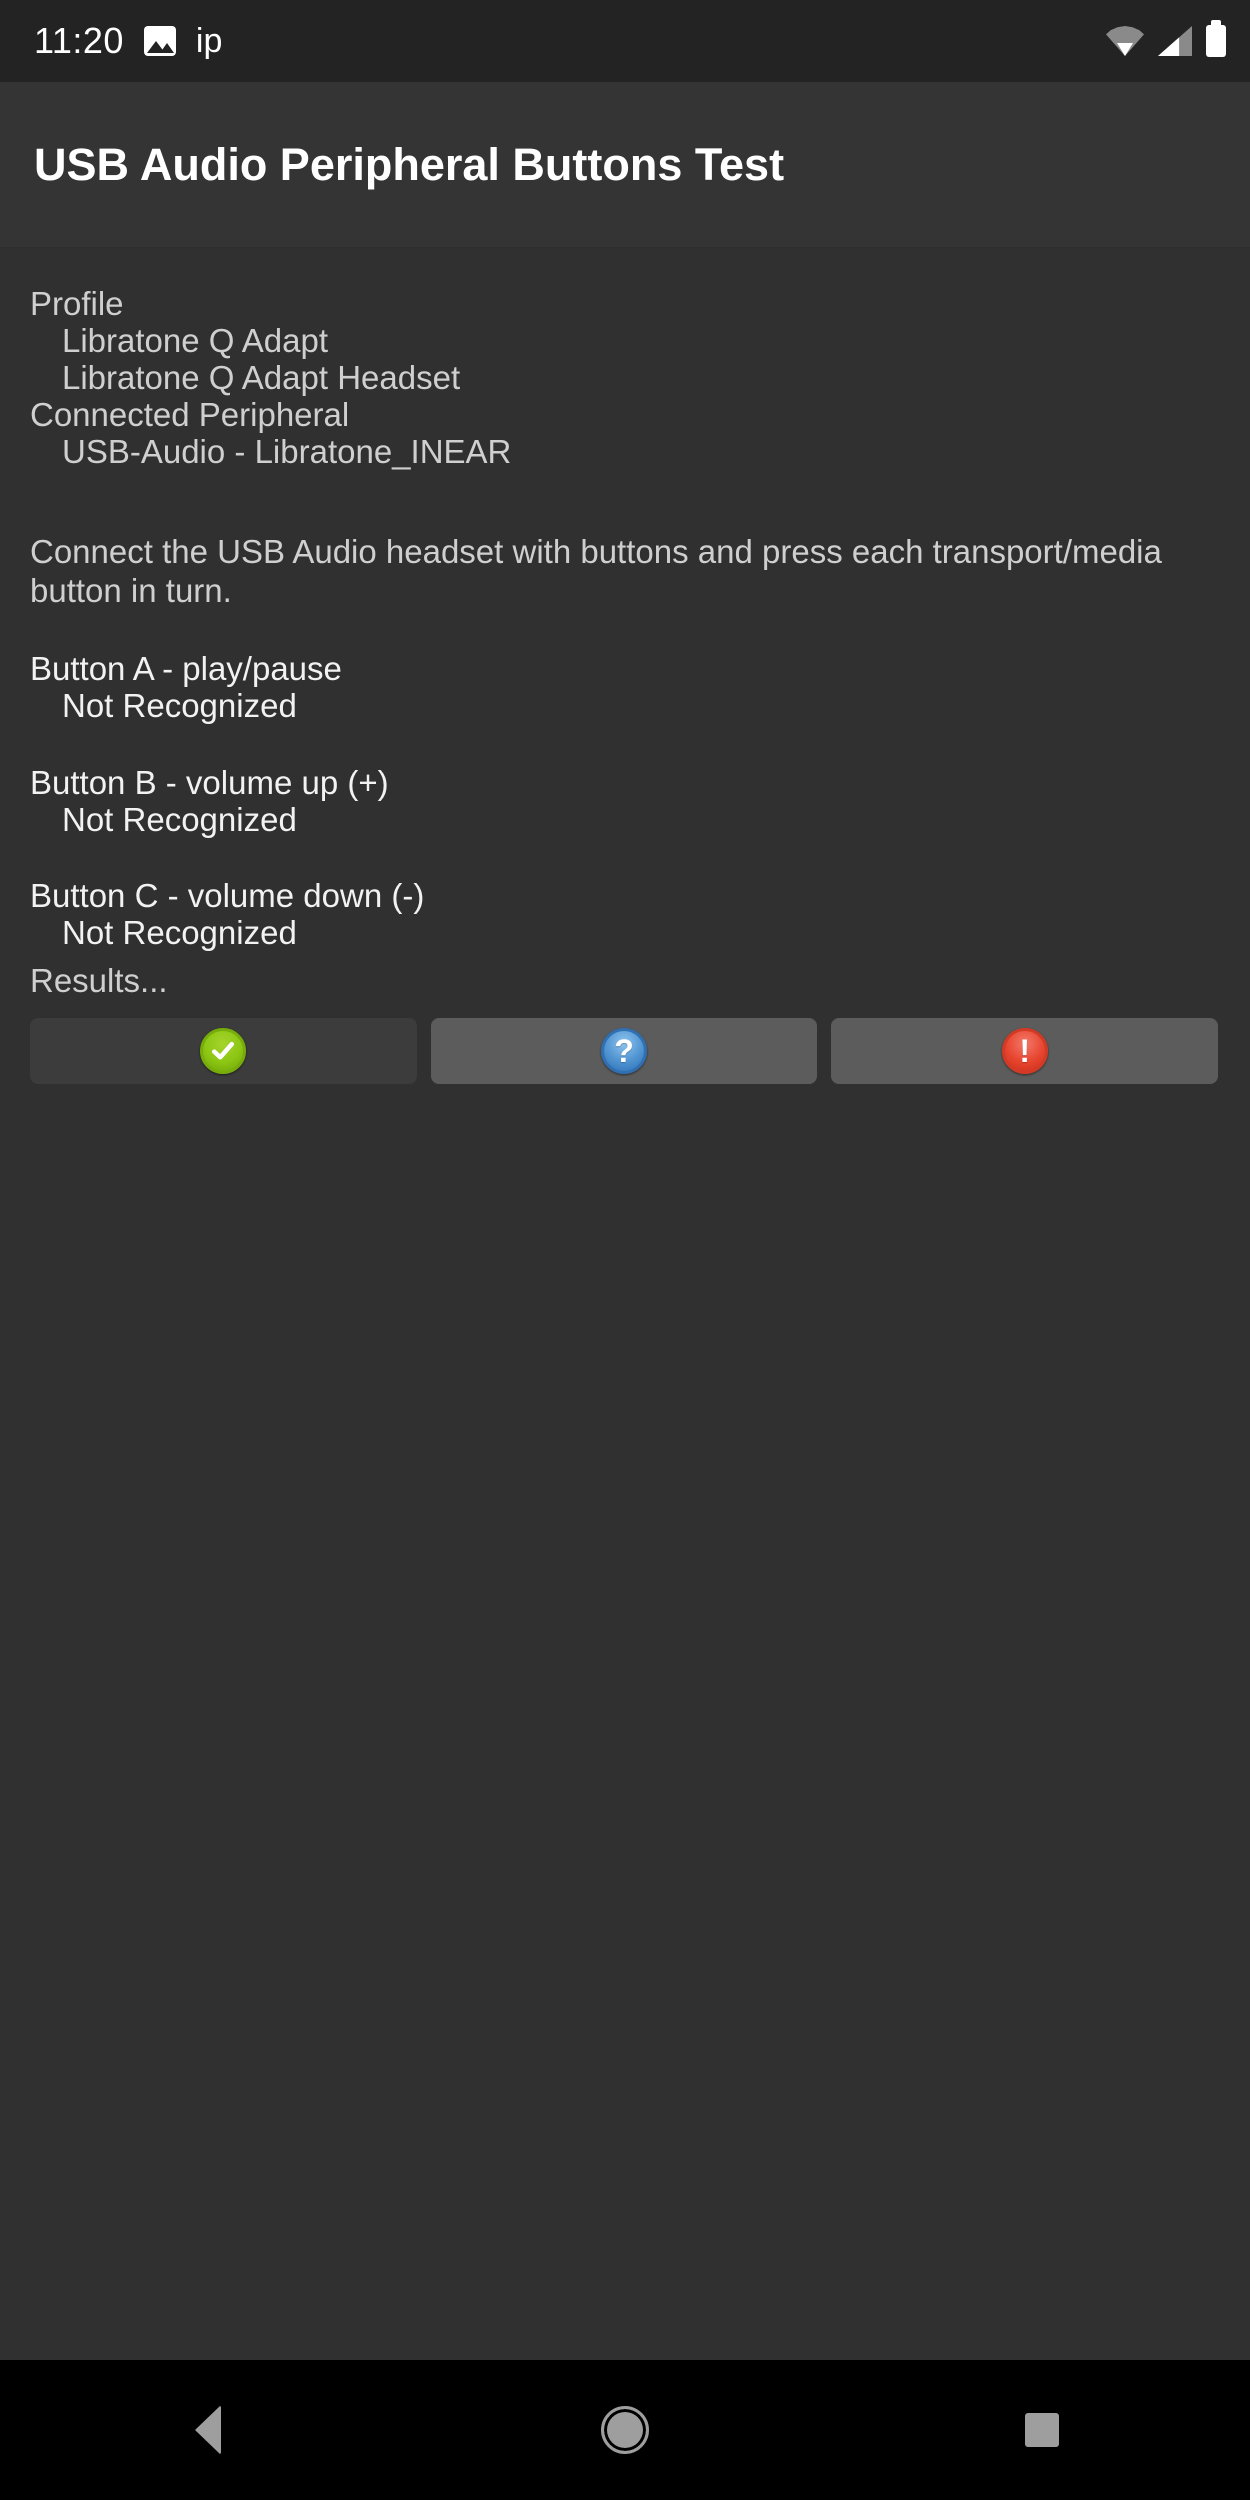 The image size is (1250, 2500). I want to click on status-bar: 11:20 ip, so click(625, 41).